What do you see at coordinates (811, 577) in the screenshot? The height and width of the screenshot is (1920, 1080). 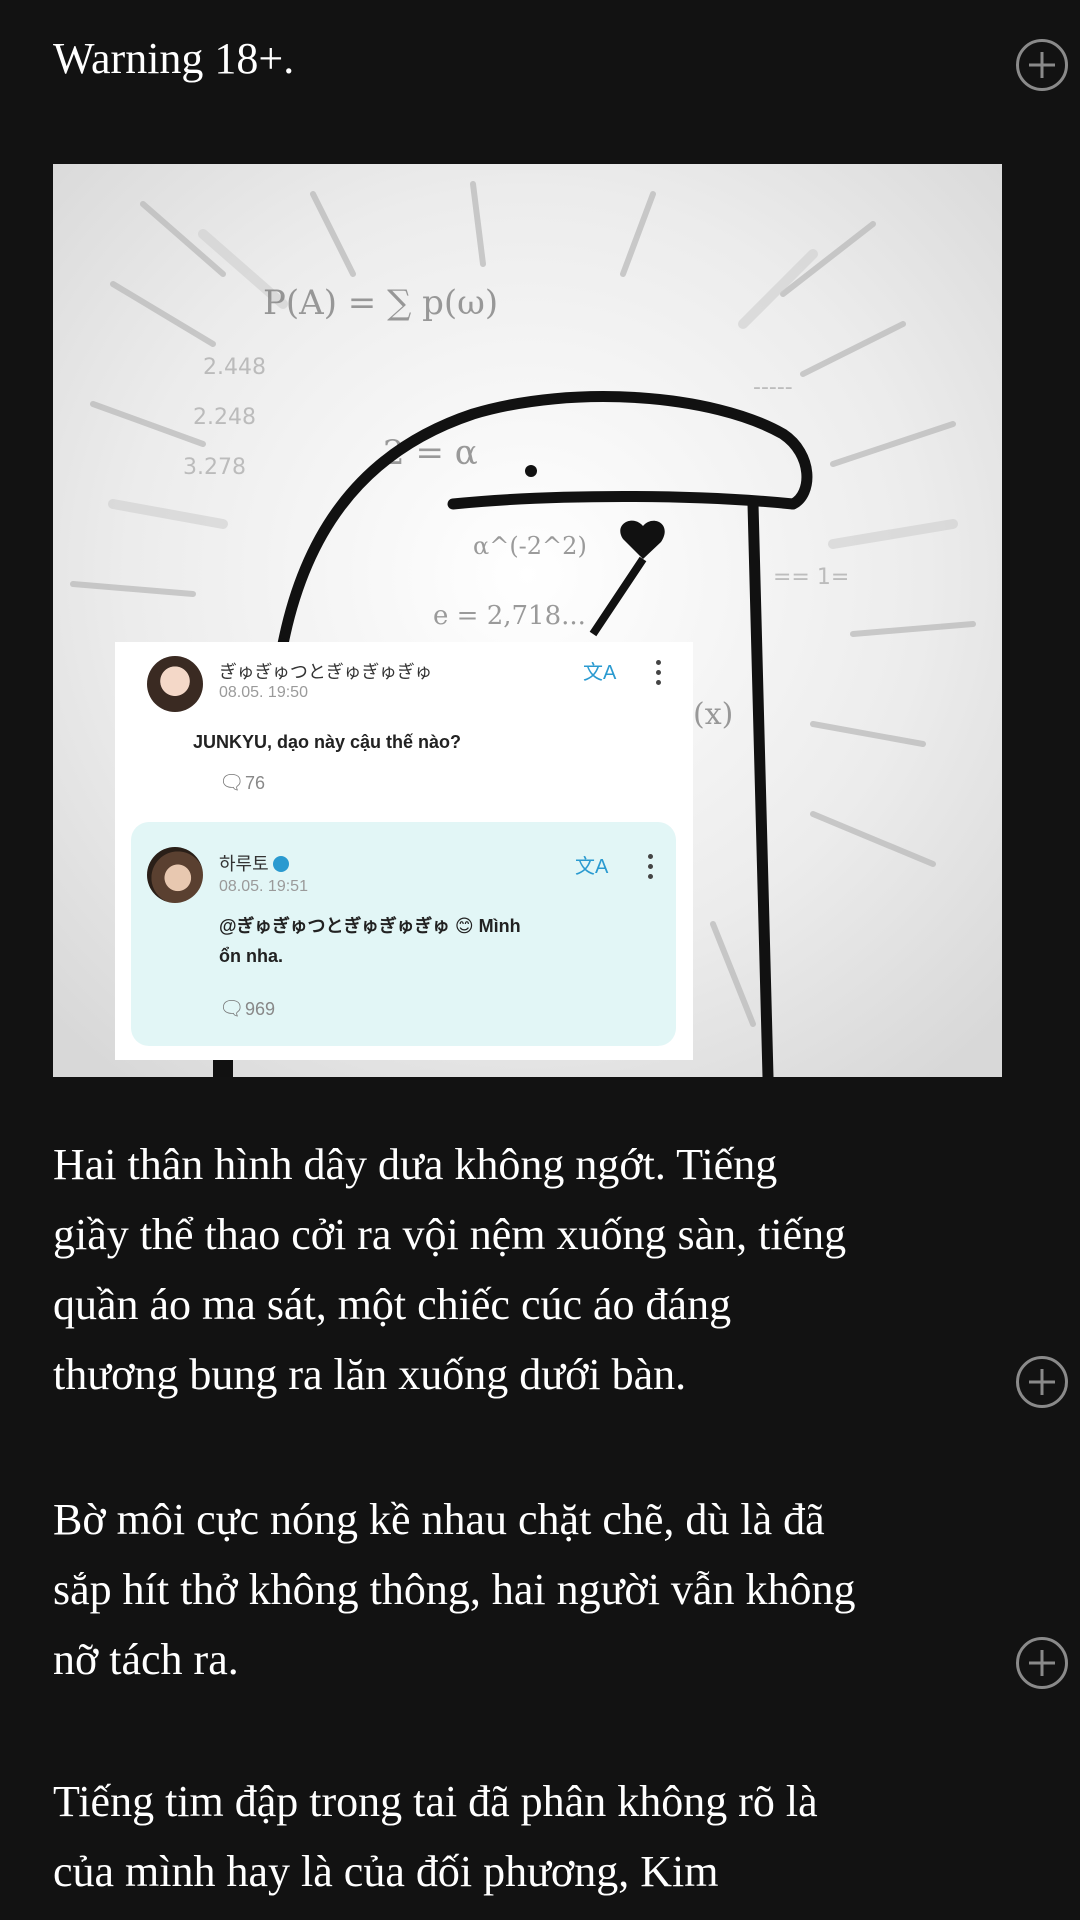 I see `svg-text: == 1=` at bounding box center [811, 577].